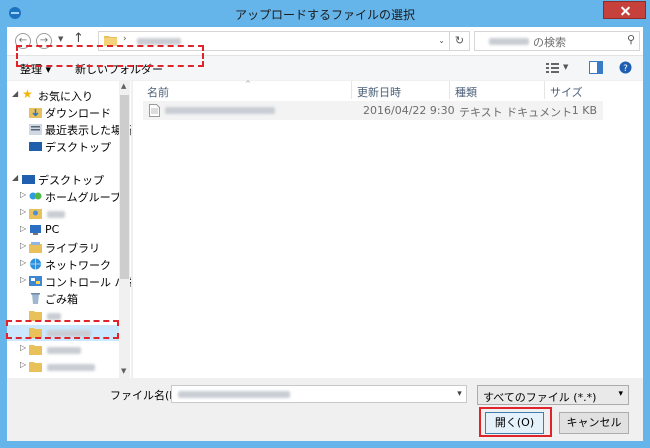 The image size is (650, 448). I want to click on close-button, so click(624, 10).